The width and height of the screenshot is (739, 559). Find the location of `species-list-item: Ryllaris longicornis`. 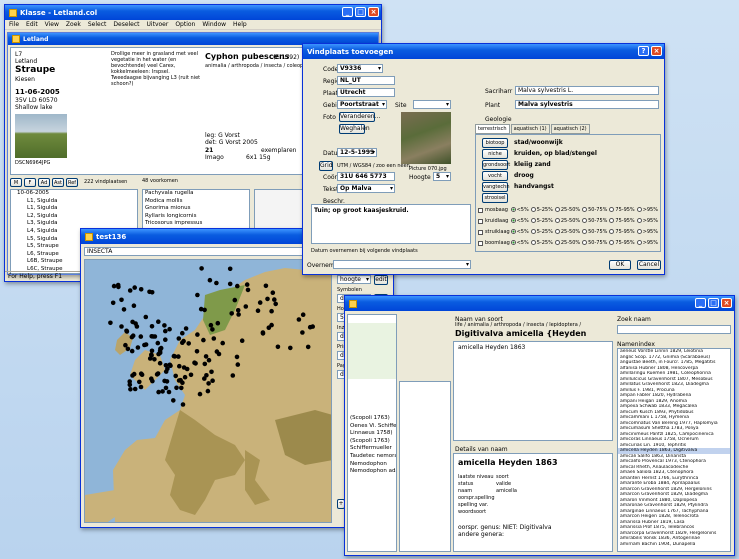

species-list-item: Ryllaris longicornis is located at coordinates (196, 217).